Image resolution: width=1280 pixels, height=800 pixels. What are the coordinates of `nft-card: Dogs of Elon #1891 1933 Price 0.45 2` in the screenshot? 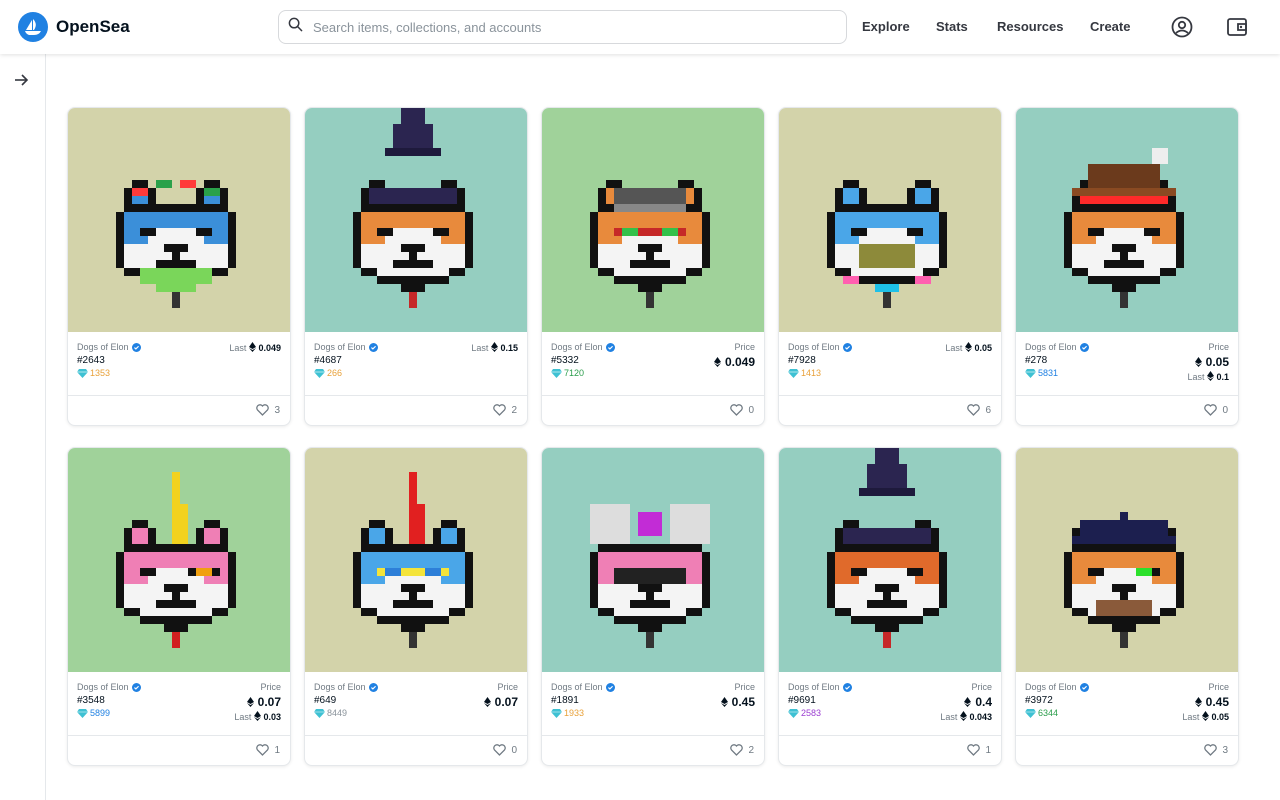 It's located at (653, 606).